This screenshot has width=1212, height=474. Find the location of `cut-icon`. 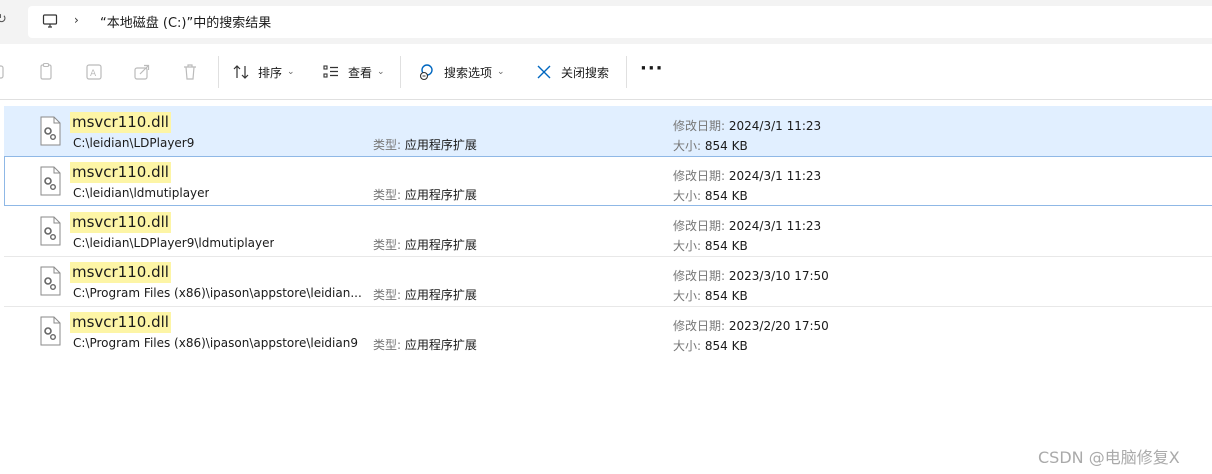

cut-icon is located at coordinates (4, 72).